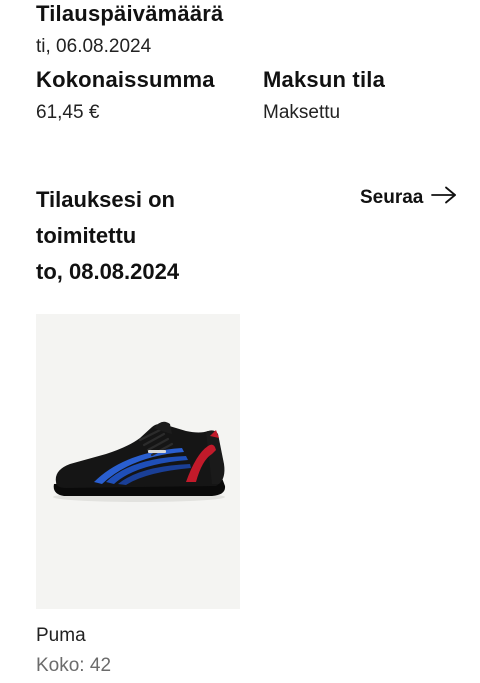 The height and width of the screenshot is (683, 480). What do you see at coordinates (100, 665) in the screenshot?
I see `product-size-value: 42` at bounding box center [100, 665].